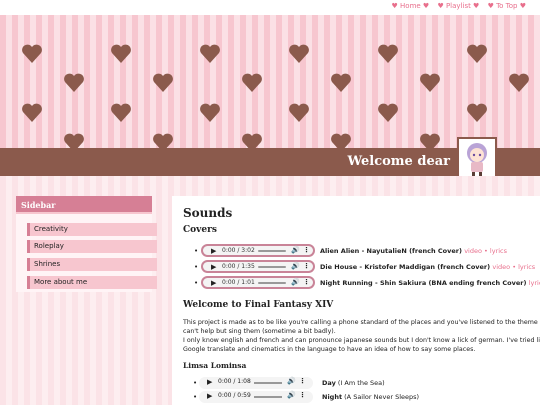 The image size is (540, 405). I want to click on audio-player: ▶ 0:00 / 1:35 🔊 ⋮, so click(258, 266).